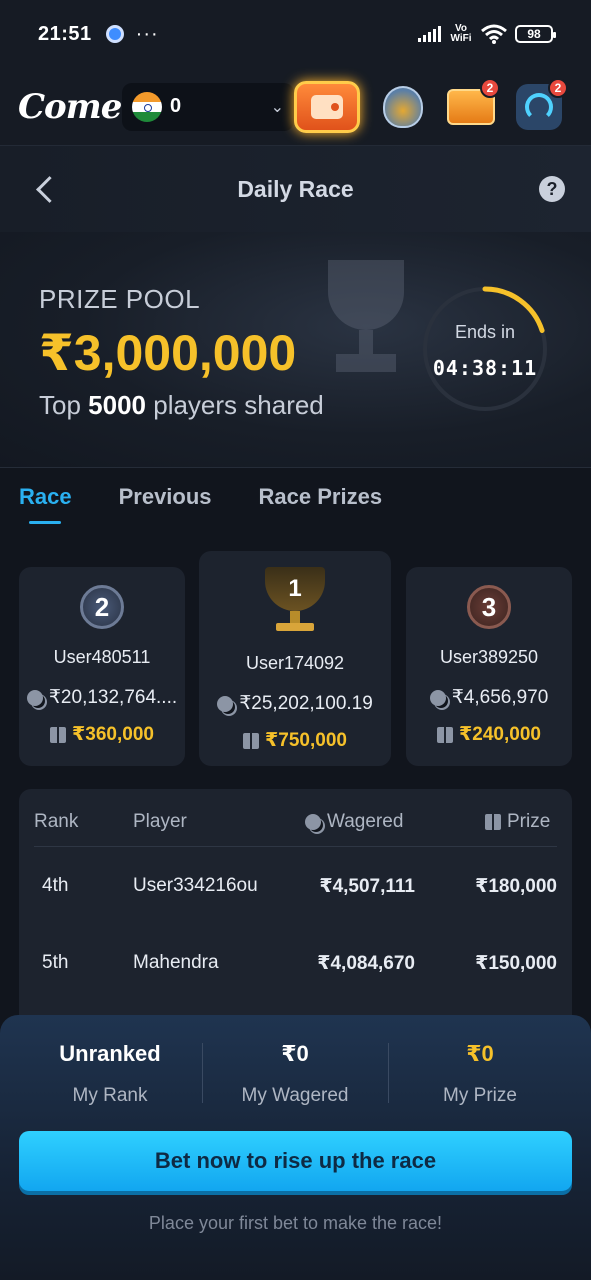  I want to click on treasure-jar-icon, so click(403, 106).